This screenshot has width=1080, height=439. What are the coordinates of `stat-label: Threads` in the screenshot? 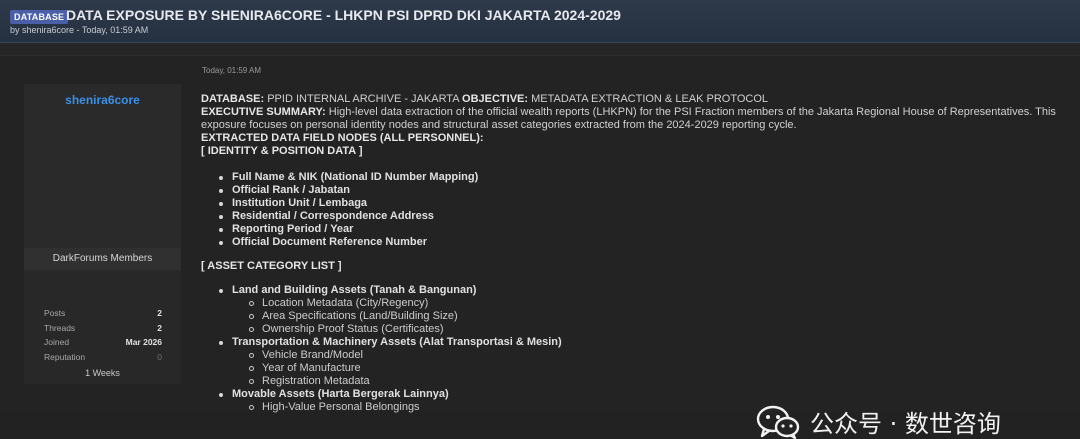 It's located at (60, 327).